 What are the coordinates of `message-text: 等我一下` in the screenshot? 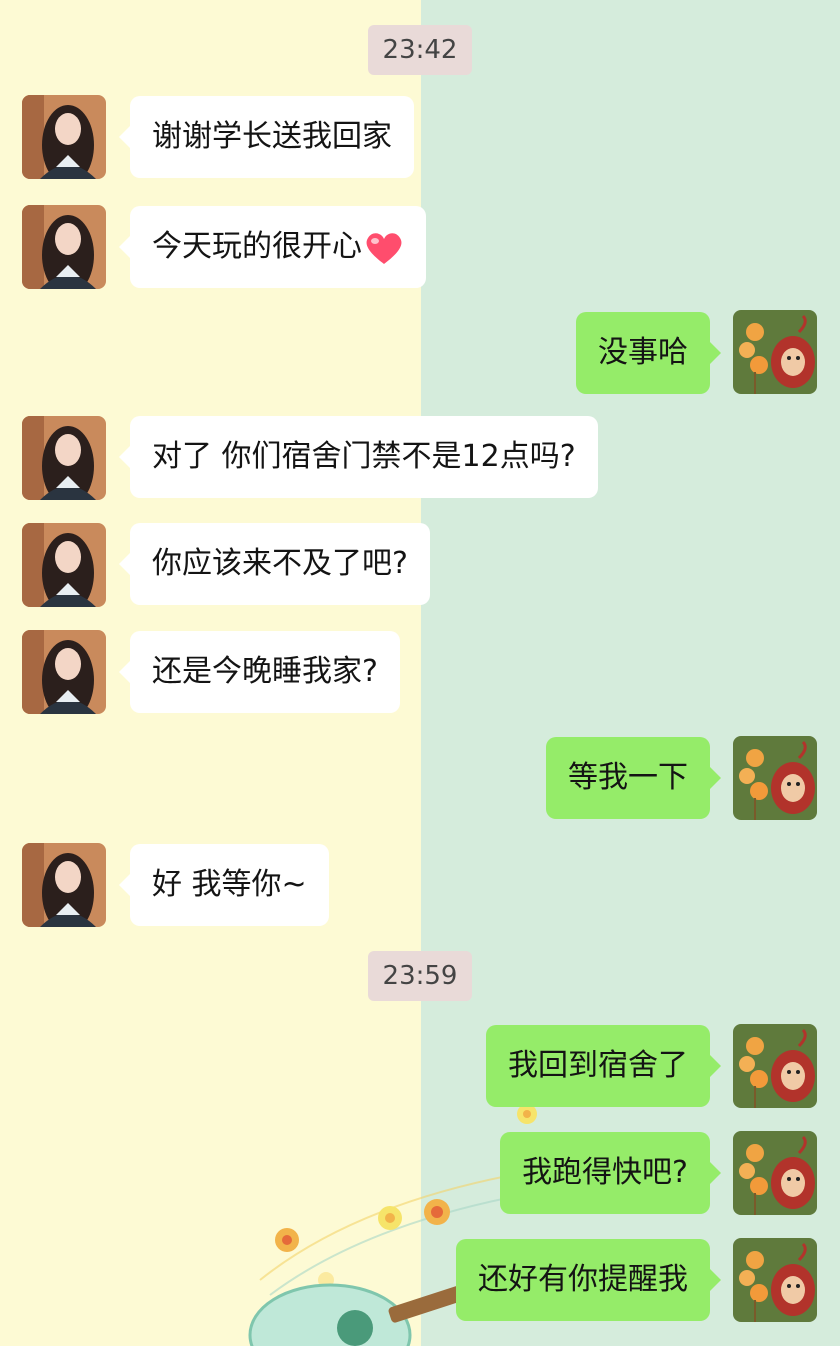 It's located at (628, 777).